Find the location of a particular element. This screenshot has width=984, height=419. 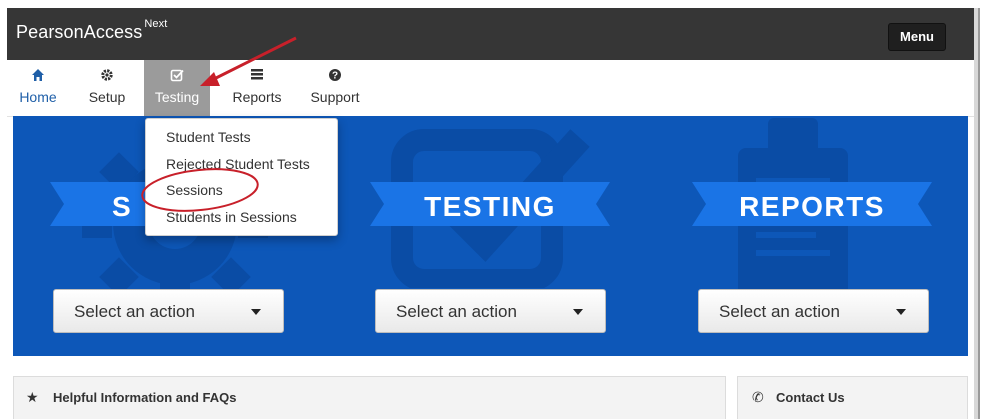

check-square-icon is located at coordinates (177, 77).